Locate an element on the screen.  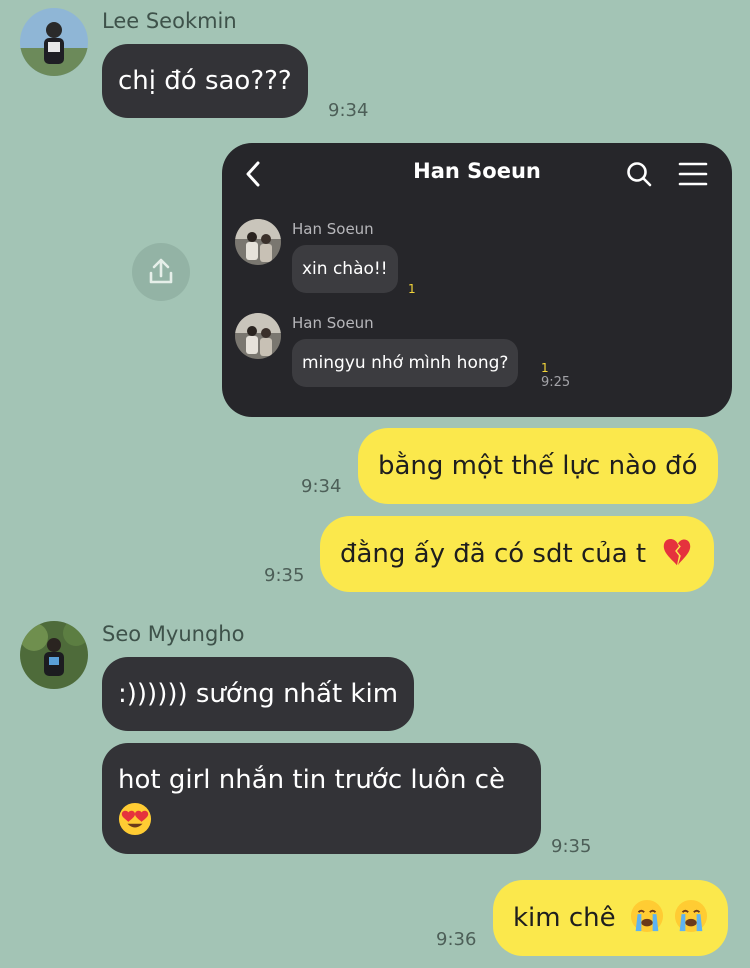
message-text: :)))))) sướng nhất kim is located at coordinates (258, 694).